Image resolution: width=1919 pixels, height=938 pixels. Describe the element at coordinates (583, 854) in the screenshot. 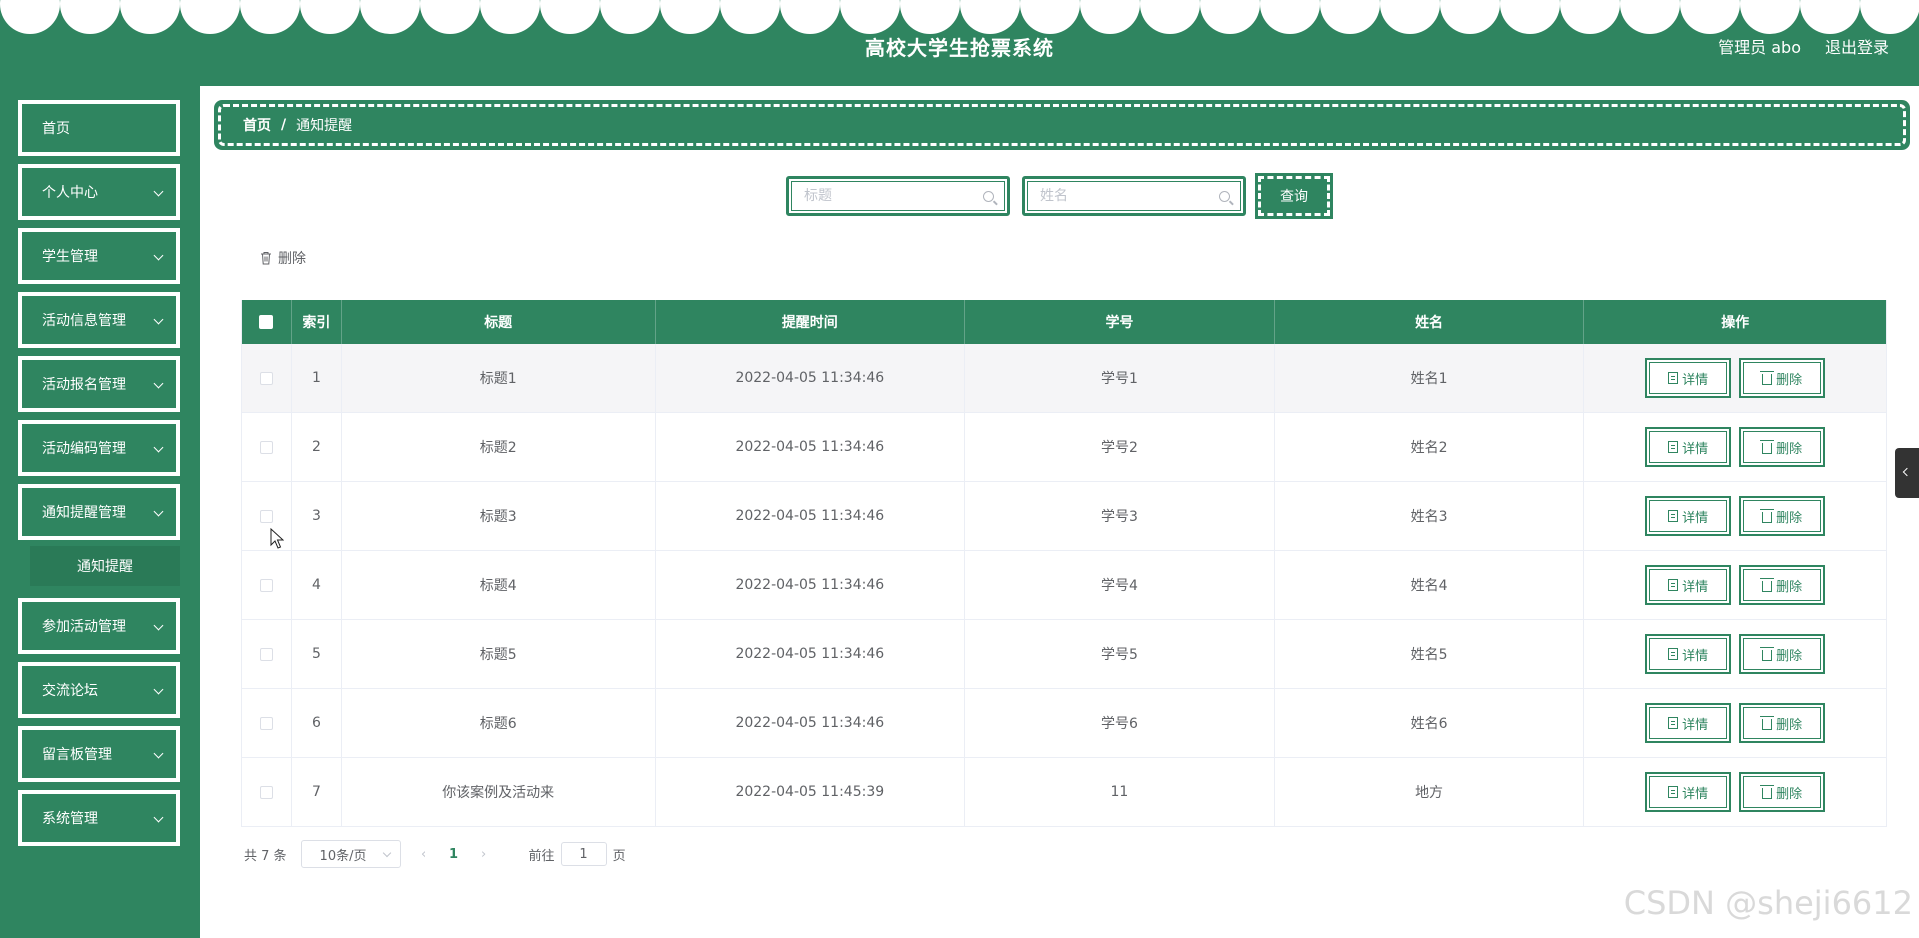

I see `goto-page-input` at that location.